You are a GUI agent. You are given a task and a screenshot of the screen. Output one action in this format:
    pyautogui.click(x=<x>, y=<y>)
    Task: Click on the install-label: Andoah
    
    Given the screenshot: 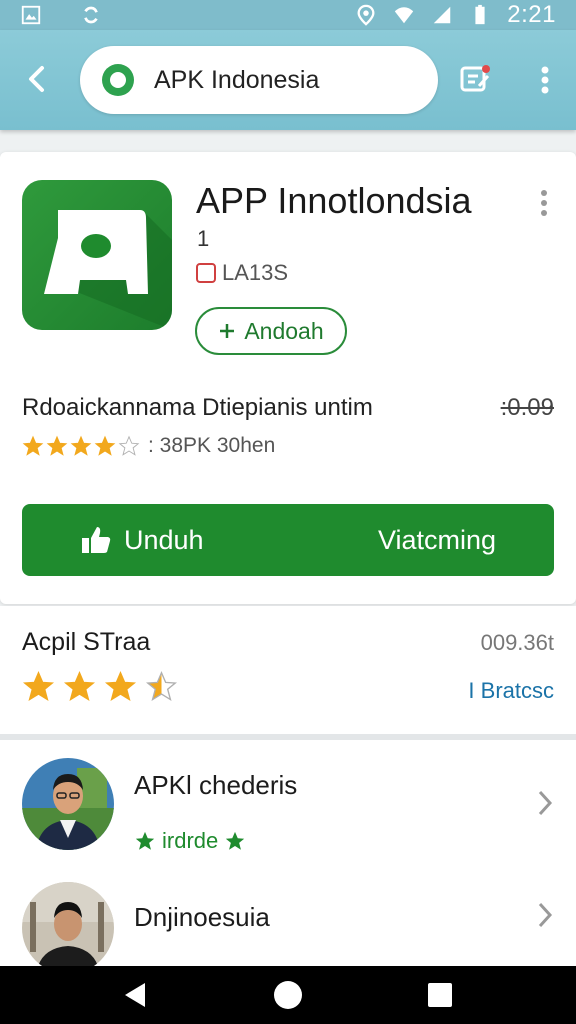 What is the action you would take?
    pyautogui.click(x=284, y=330)
    